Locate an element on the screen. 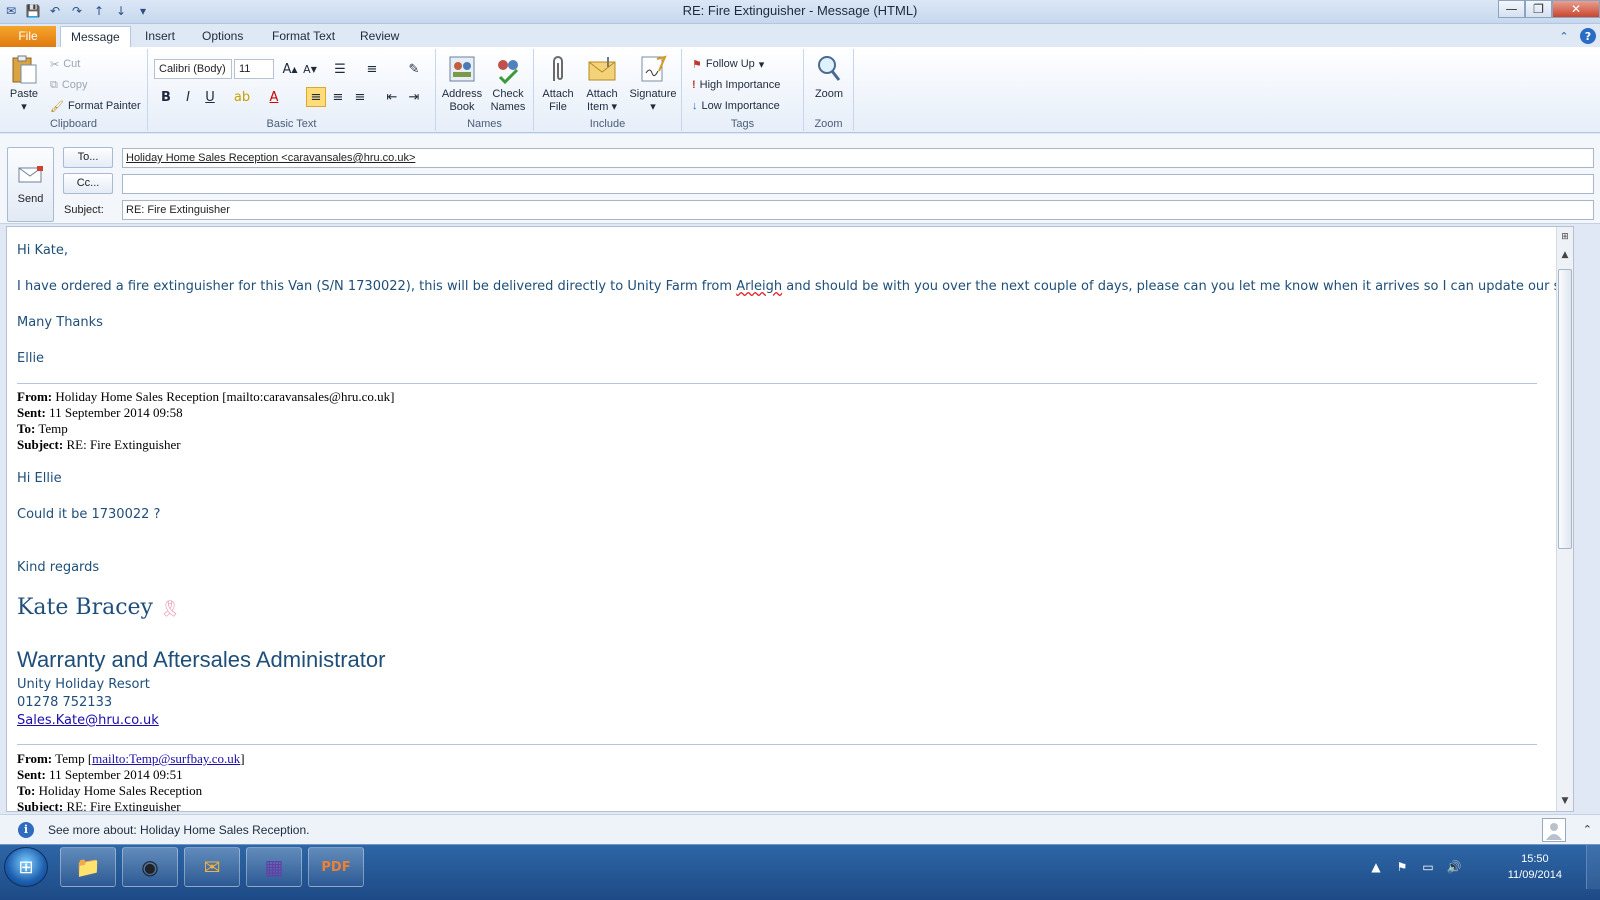 The image size is (1600, 900). expand-people-pane-icon: ⌃ is located at coordinates (1587, 829).